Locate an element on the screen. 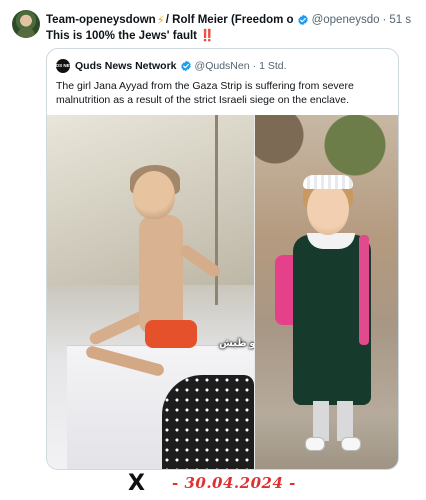 Image resolution: width=426 pixels, height=500 pixels. child-head is located at coordinates (154, 195).